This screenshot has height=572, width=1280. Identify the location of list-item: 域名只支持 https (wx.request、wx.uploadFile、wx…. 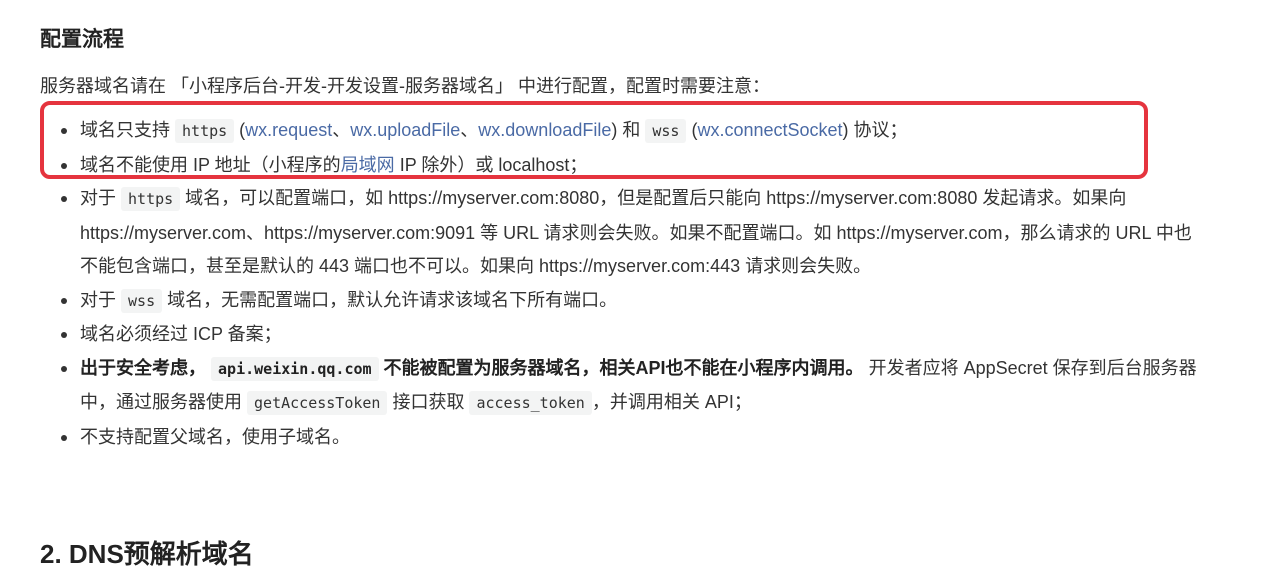
(630, 131).